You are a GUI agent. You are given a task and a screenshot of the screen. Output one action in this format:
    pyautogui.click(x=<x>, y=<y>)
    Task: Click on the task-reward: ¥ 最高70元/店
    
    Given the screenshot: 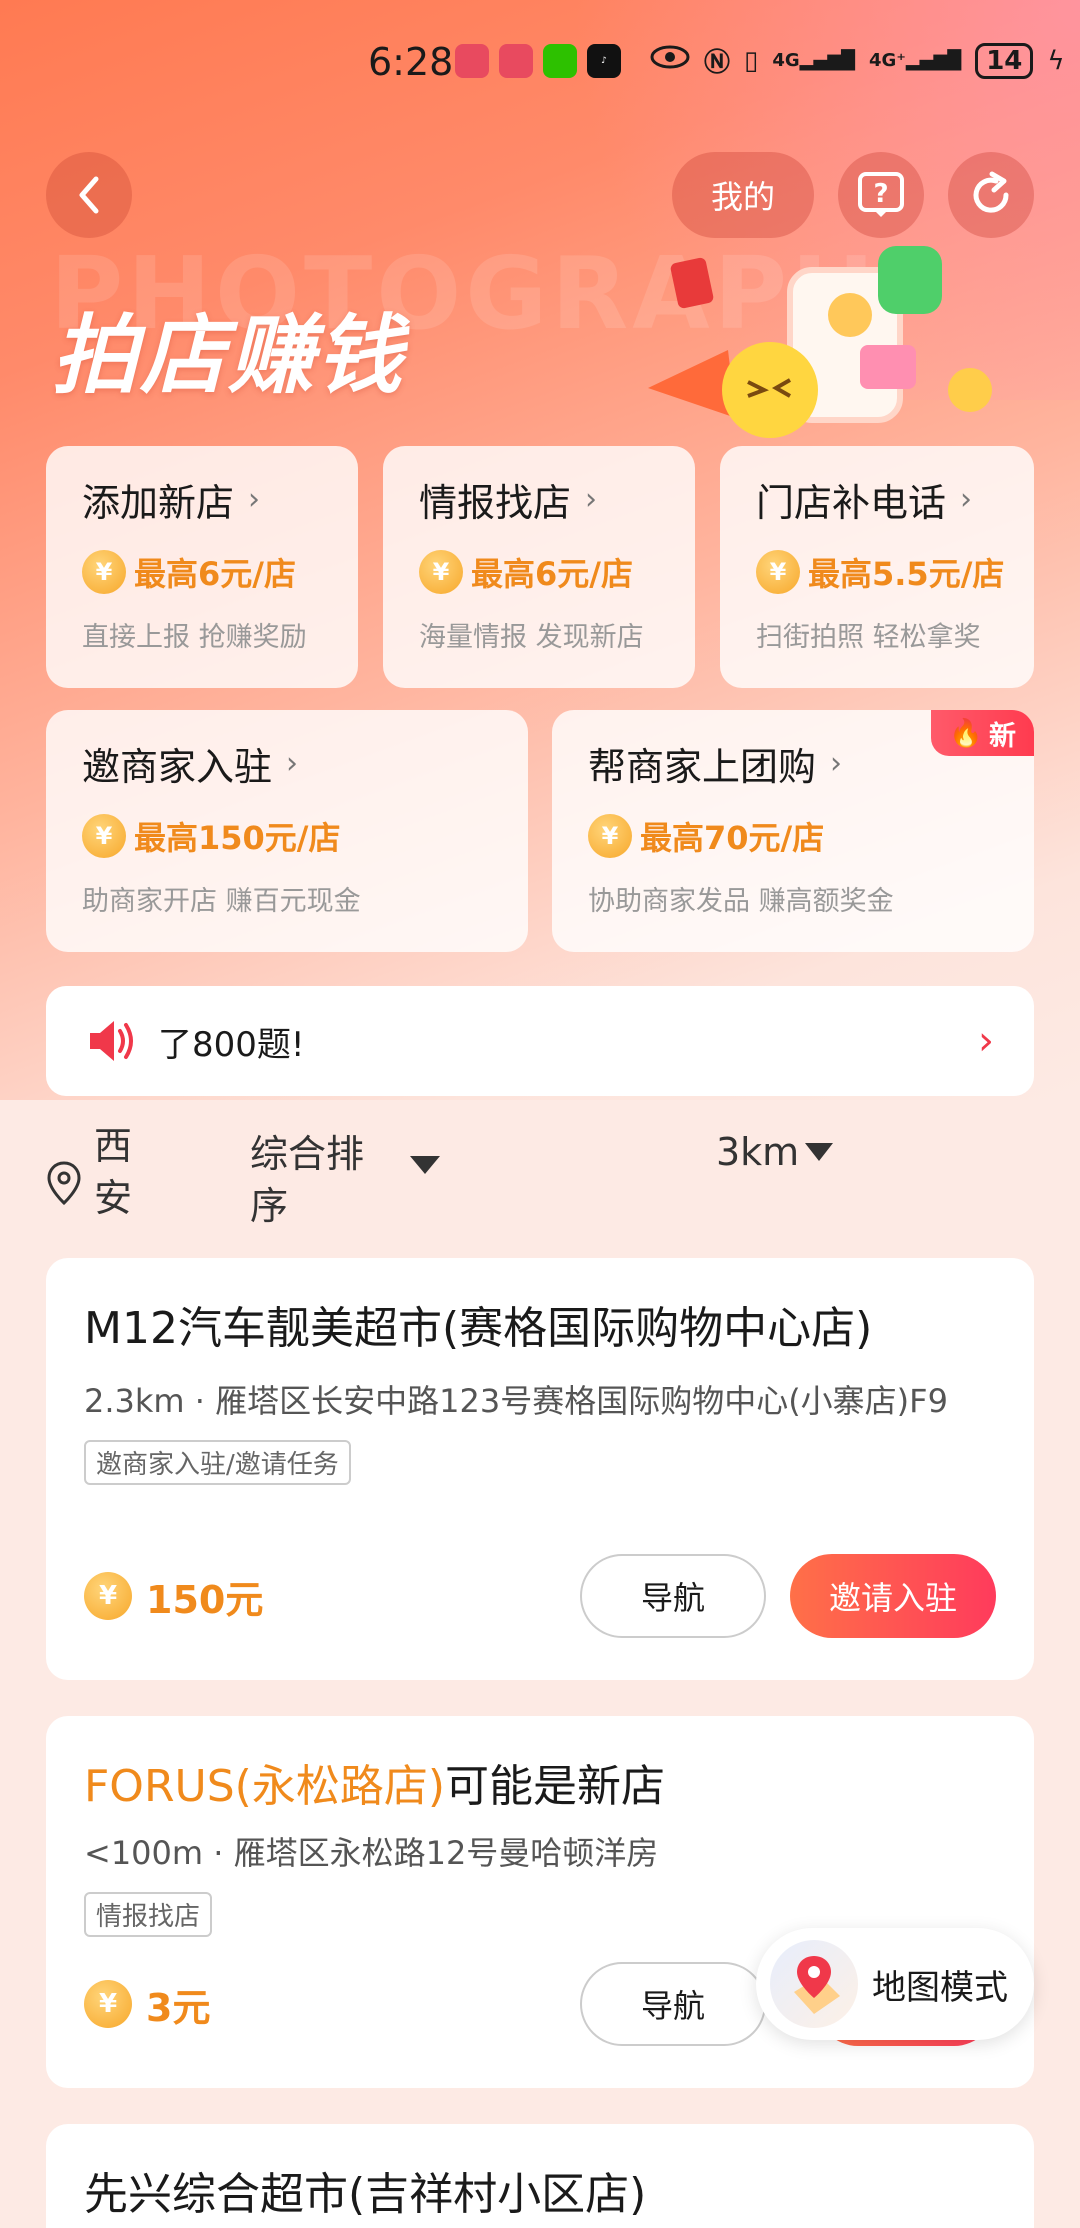 What is the action you would take?
    pyautogui.click(x=793, y=836)
    